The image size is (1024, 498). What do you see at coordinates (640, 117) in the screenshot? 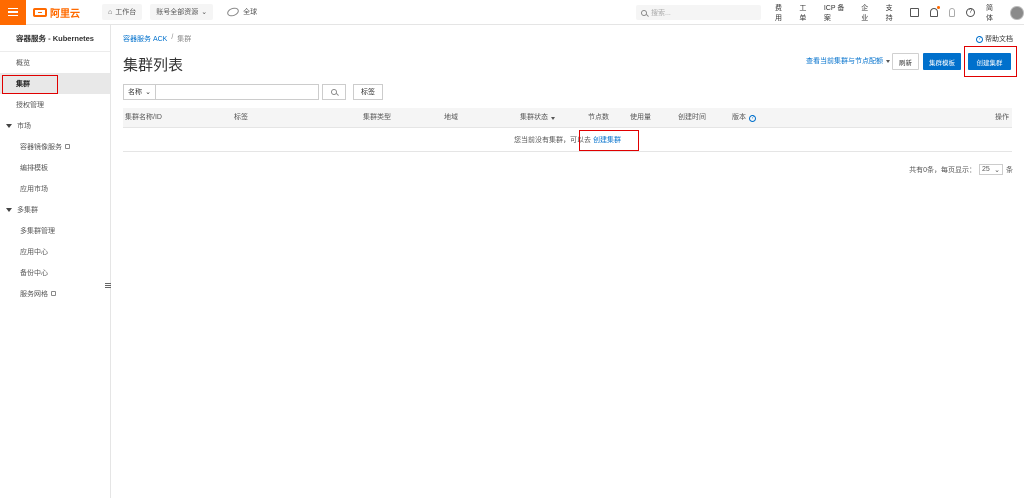
I see `column-header-usage: 使用量` at bounding box center [640, 117].